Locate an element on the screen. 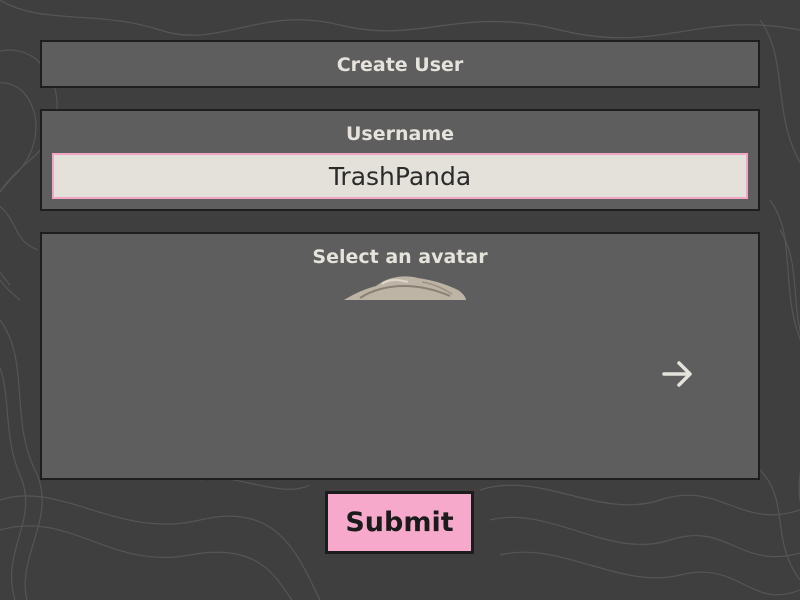  username-label: Username is located at coordinates (400, 134).